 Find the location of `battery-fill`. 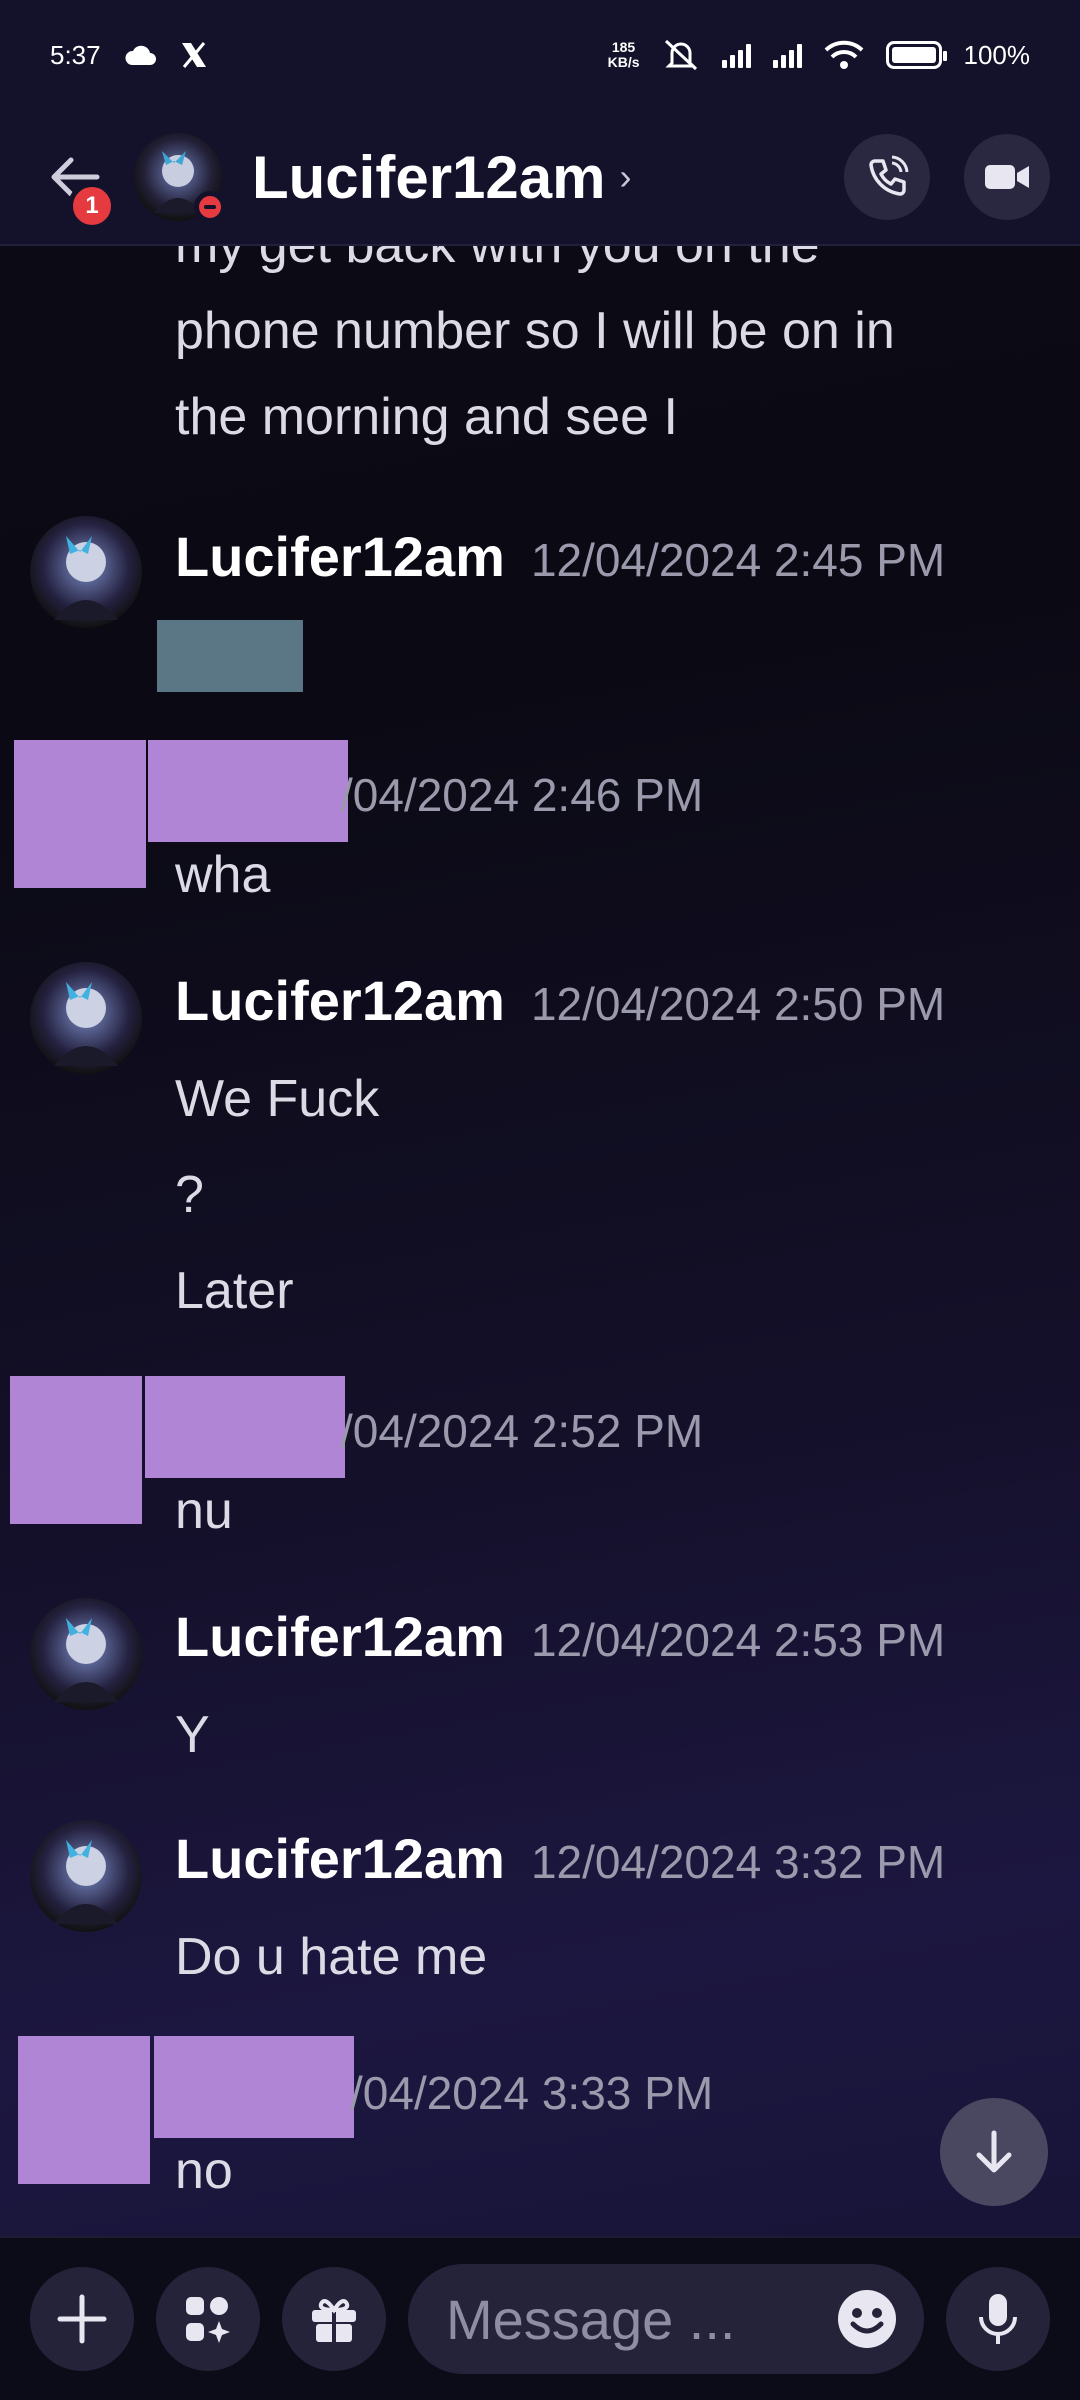

battery-fill is located at coordinates (913, 55).